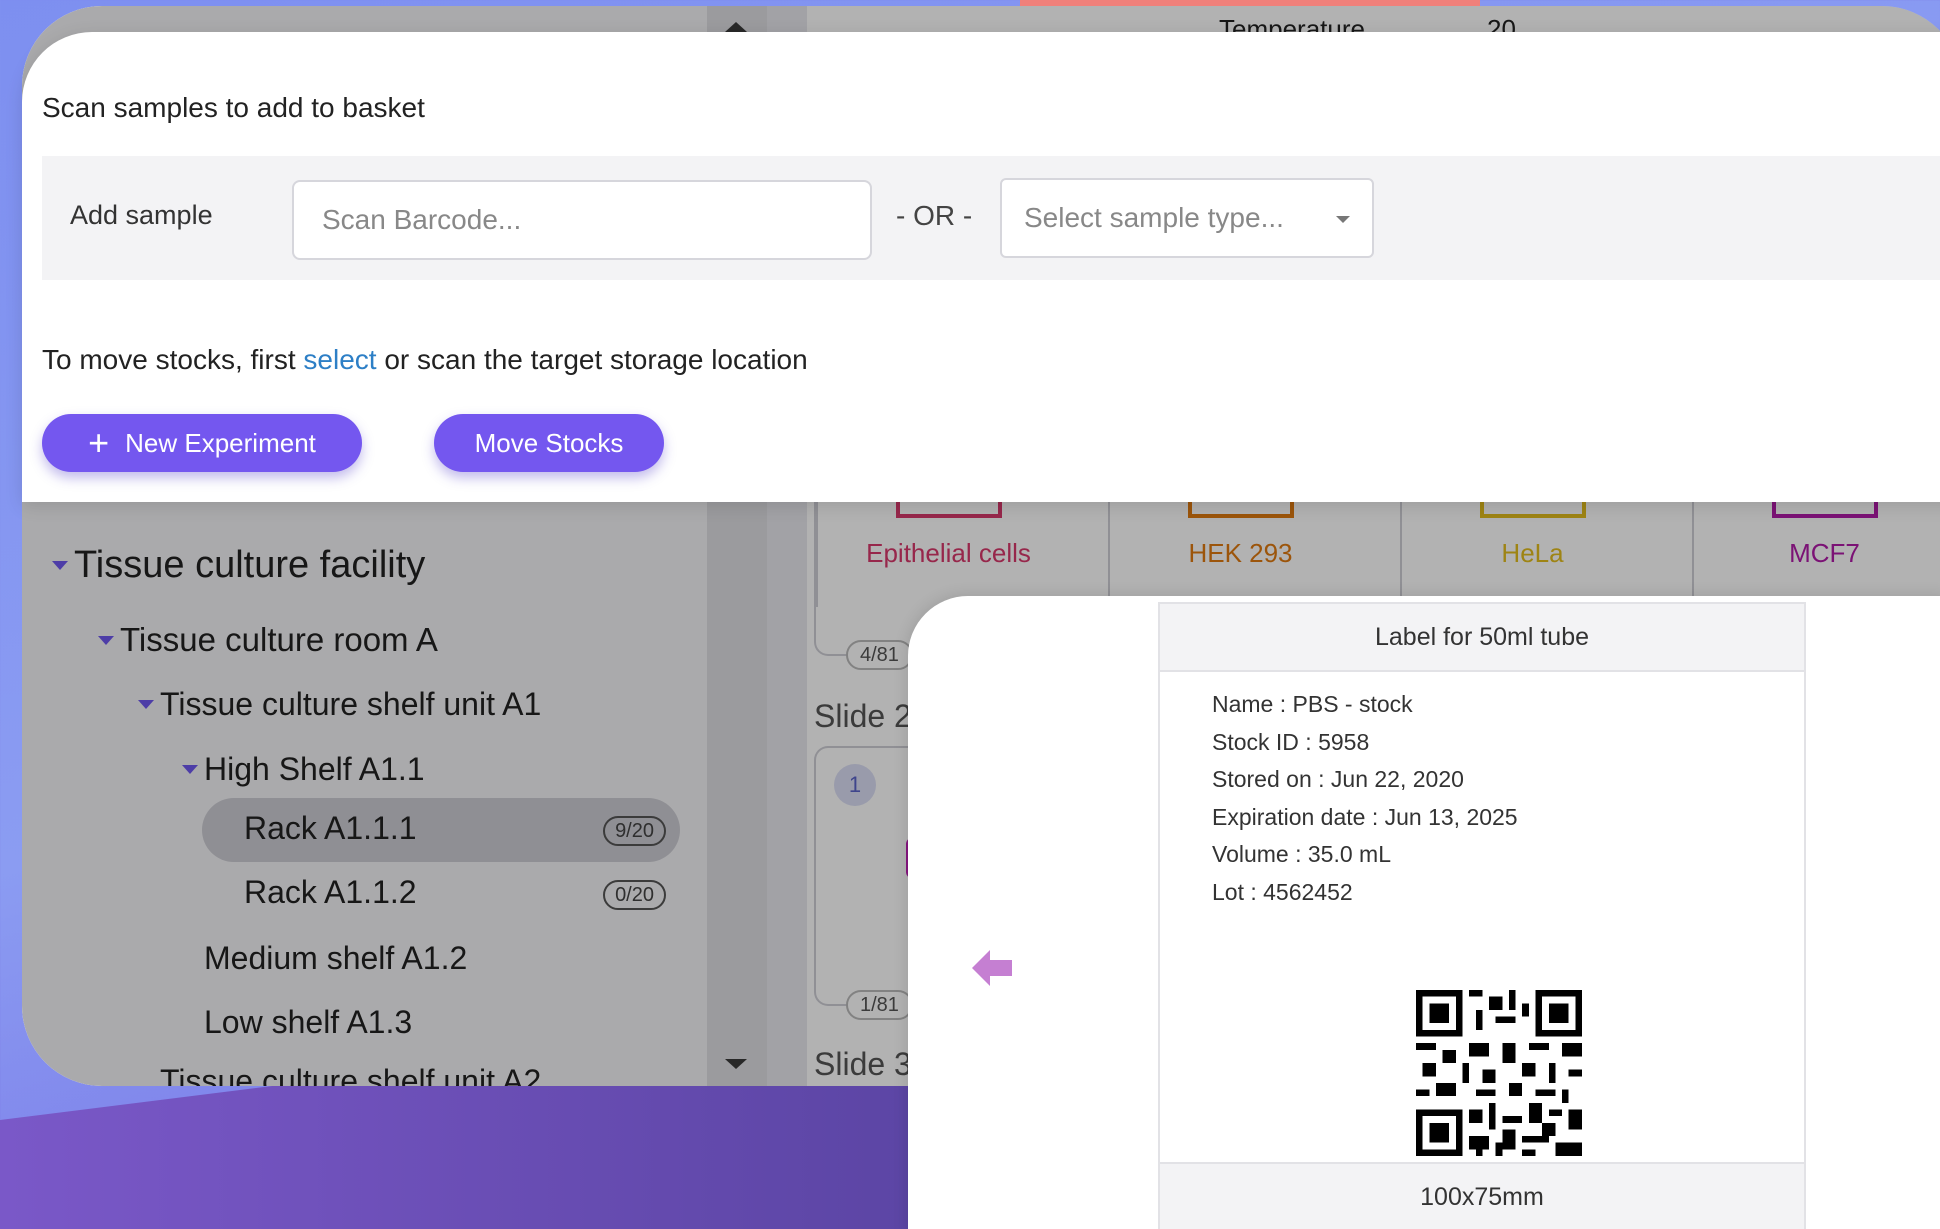 The height and width of the screenshot is (1229, 1940). I want to click on instruction-text: To move stocks, first, so click(173, 359).